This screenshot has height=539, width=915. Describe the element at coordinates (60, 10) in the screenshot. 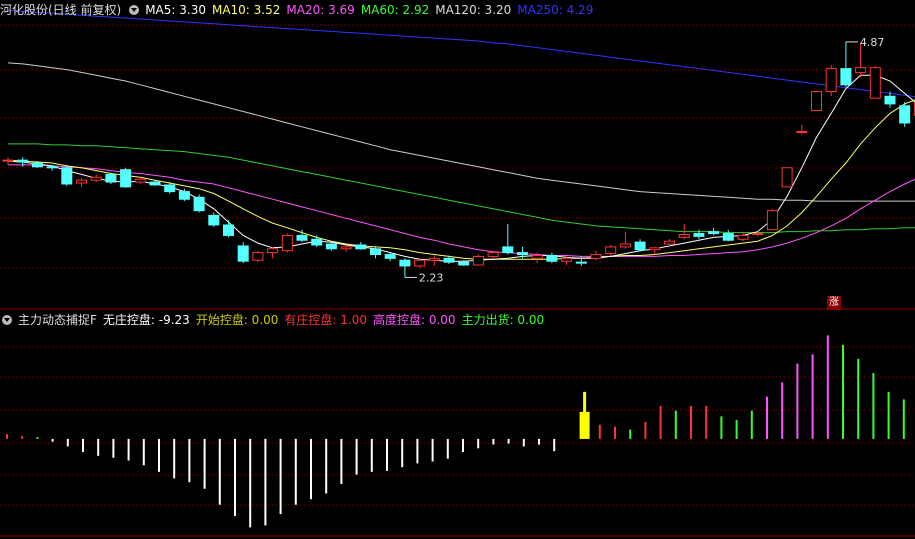

I see `stock-title: 河化股份(日线 前复权)` at that location.